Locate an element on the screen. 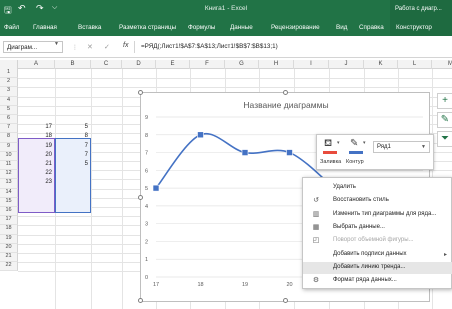 This screenshot has height=309, width=452. row-header: 16 is located at coordinates (9, 212).